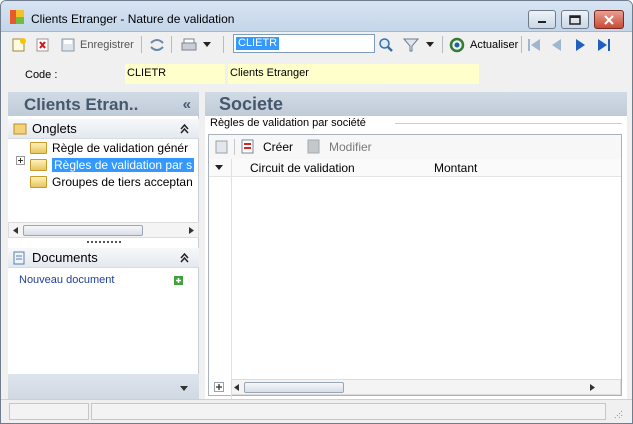 Image resolution: width=633 pixels, height=424 pixels. I want to click on minimize-icon, so click(542, 21).